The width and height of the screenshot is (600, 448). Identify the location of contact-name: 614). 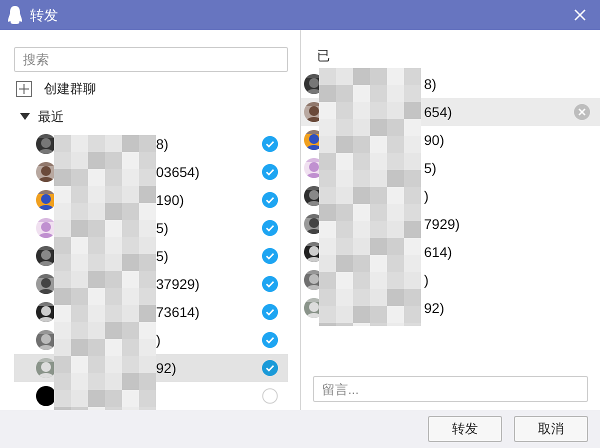
(438, 252).